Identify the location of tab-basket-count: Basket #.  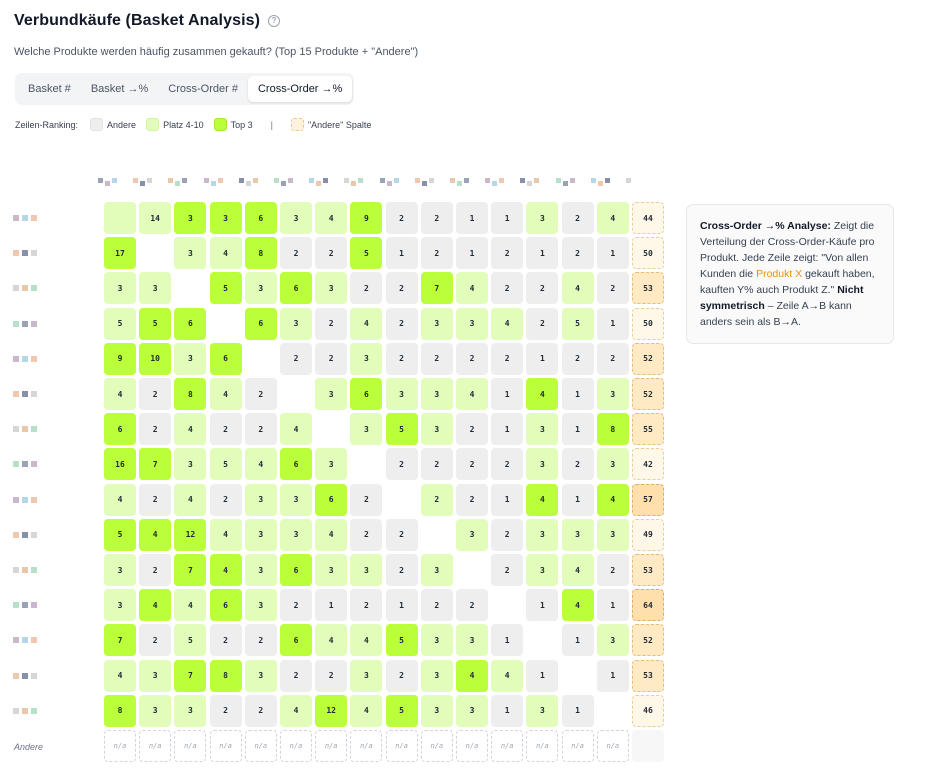
(49, 89).